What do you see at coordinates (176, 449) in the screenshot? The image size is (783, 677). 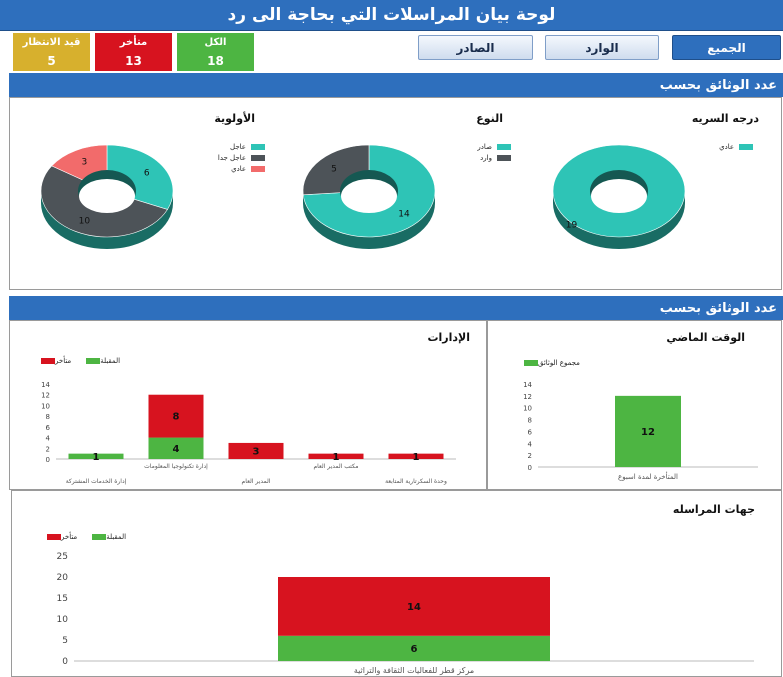 I see `bar-data-label: 4` at bounding box center [176, 449].